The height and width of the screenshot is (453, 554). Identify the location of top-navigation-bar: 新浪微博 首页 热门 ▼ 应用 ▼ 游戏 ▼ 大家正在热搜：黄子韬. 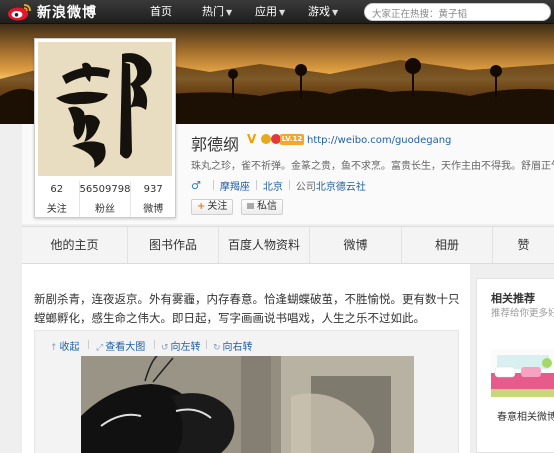
(277, 12).